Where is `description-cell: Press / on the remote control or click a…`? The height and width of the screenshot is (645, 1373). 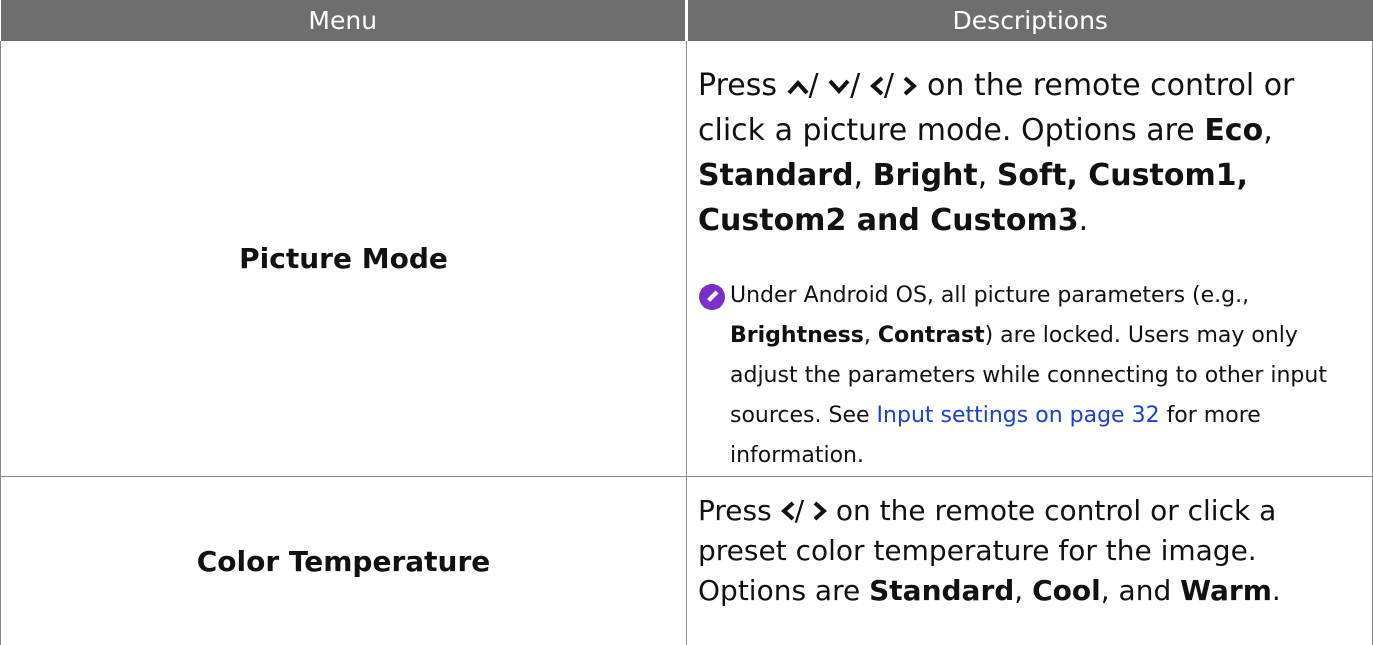
description-cell: Press / on the remote control or click a… is located at coordinates (1030, 561).